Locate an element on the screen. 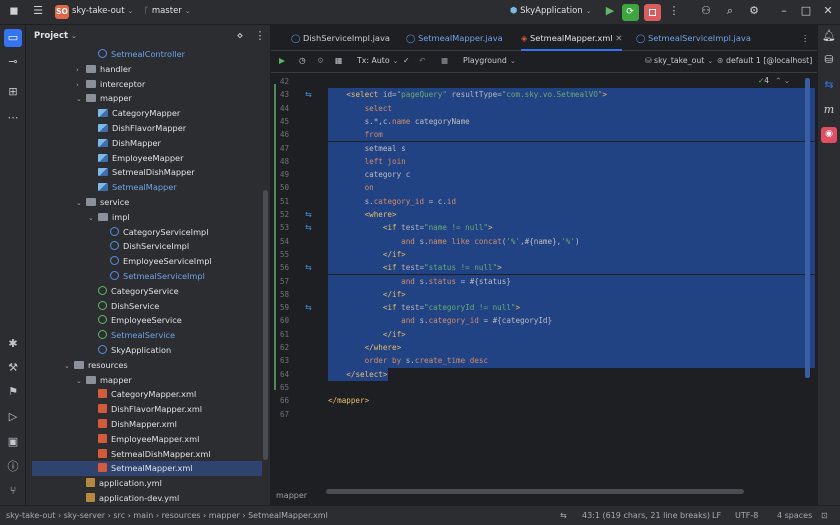 This screenshot has width=840, height=525. git-status-icon: ⇆ is located at coordinates (563, 515).